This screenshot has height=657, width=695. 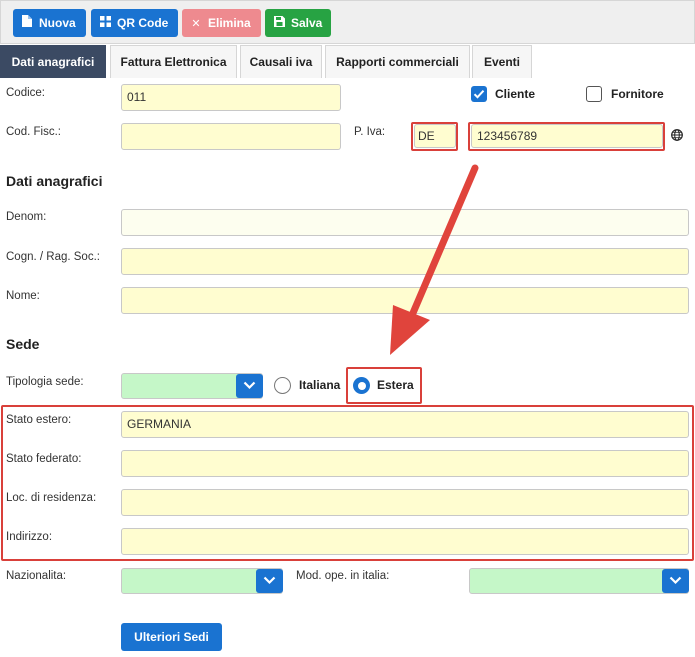 What do you see at coordinates (53, 61) in the screenshot?
I see `tab-dati-anagrafici: Dati anagrafici` at bounding box center [53, 61].